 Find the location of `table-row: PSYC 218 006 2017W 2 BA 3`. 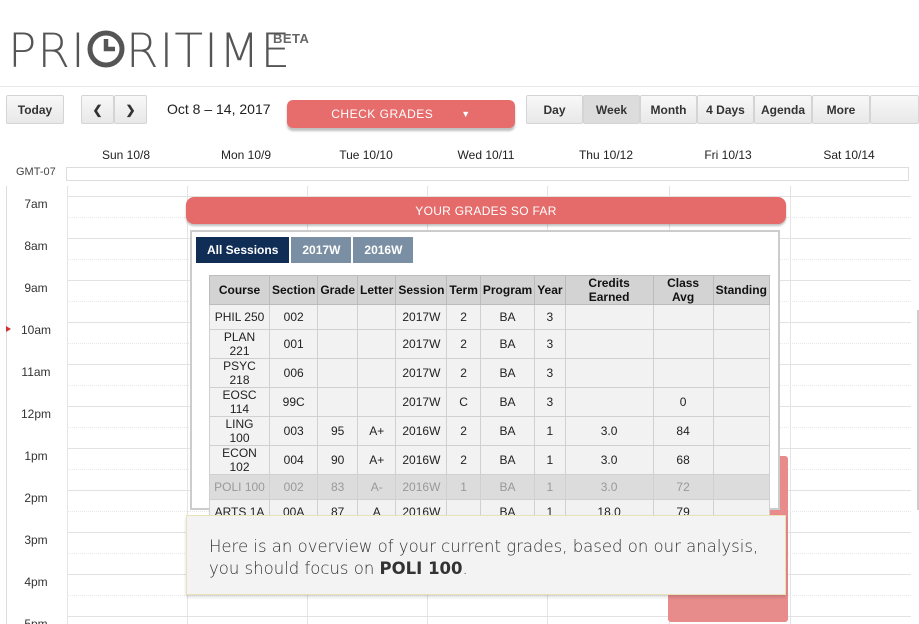

table-row: PSYC 218 006 2017W 2 BA 3 is located at coordinates (489, 373).